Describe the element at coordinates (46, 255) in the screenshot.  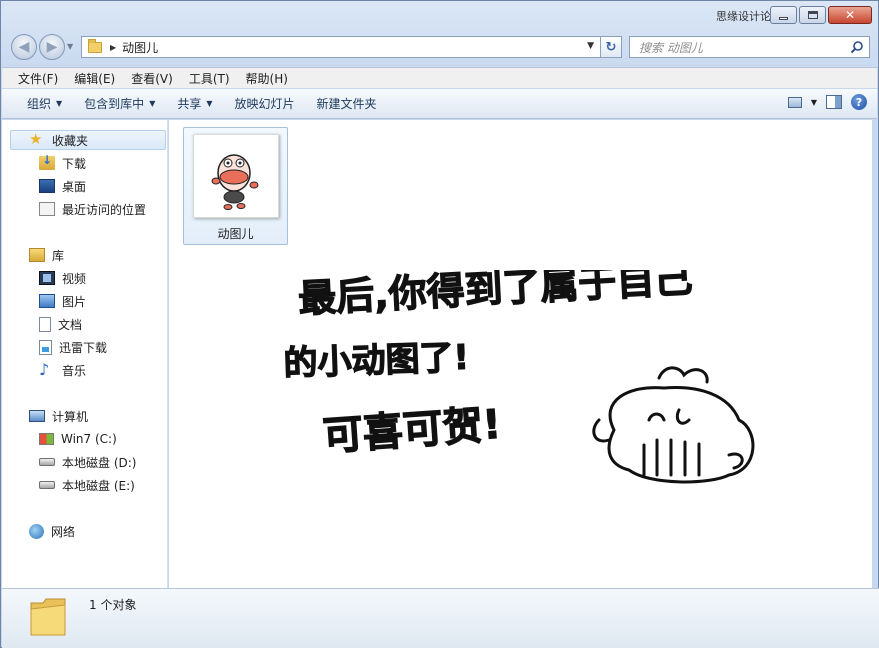
I see `nav-libraries: 库` at that location.